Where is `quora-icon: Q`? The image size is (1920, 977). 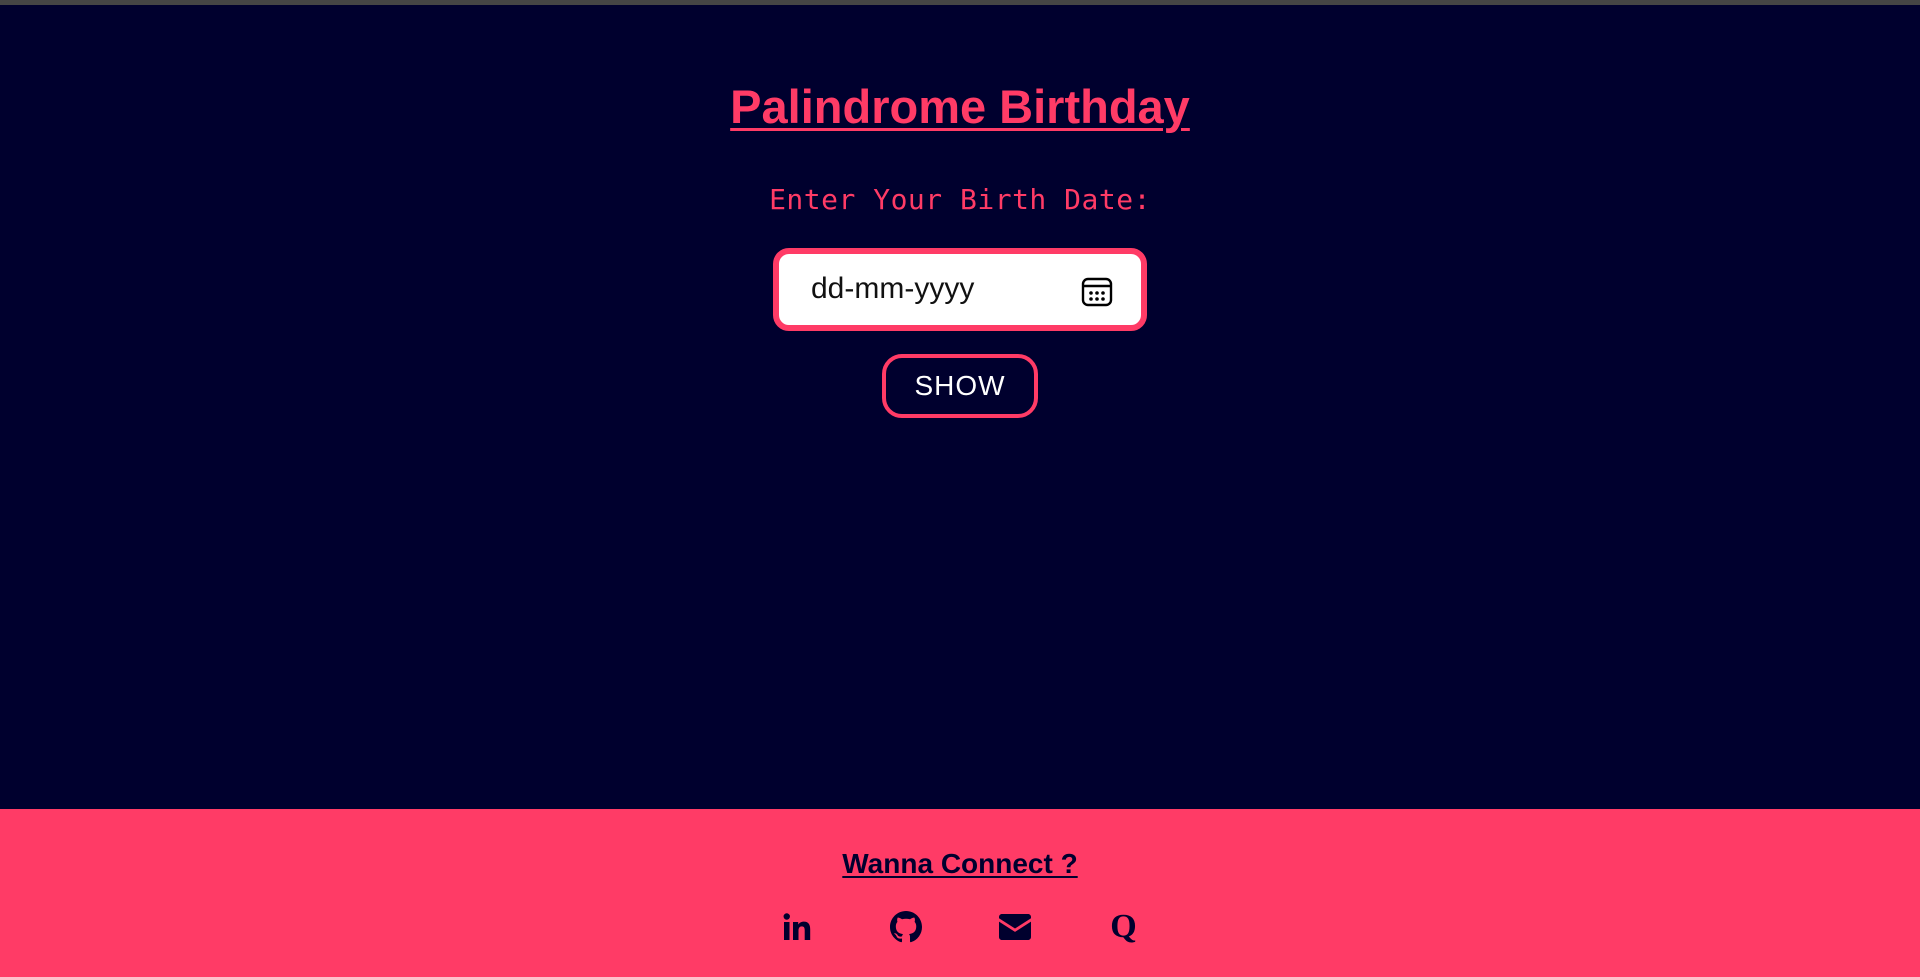
quora-icon: Q is located at coordinates (1123, 926).